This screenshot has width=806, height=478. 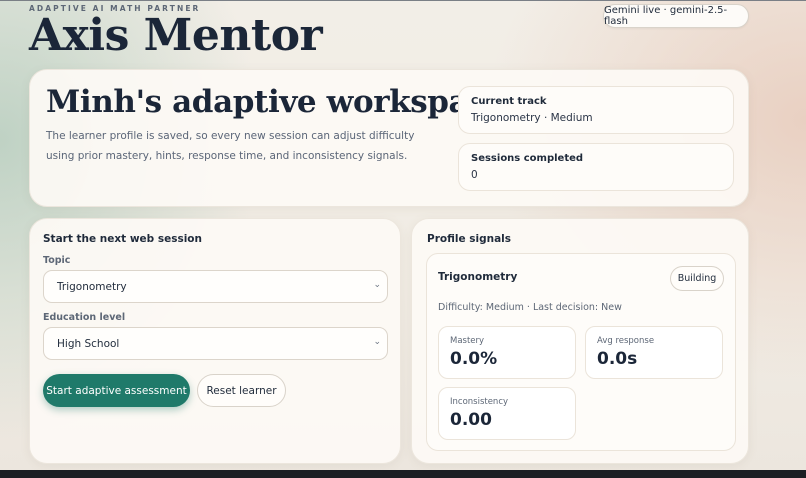 What do you see at coordinates (88, 343) in the screenshot?
I see `education-select-value: High School` at bounding box center [88, 343].